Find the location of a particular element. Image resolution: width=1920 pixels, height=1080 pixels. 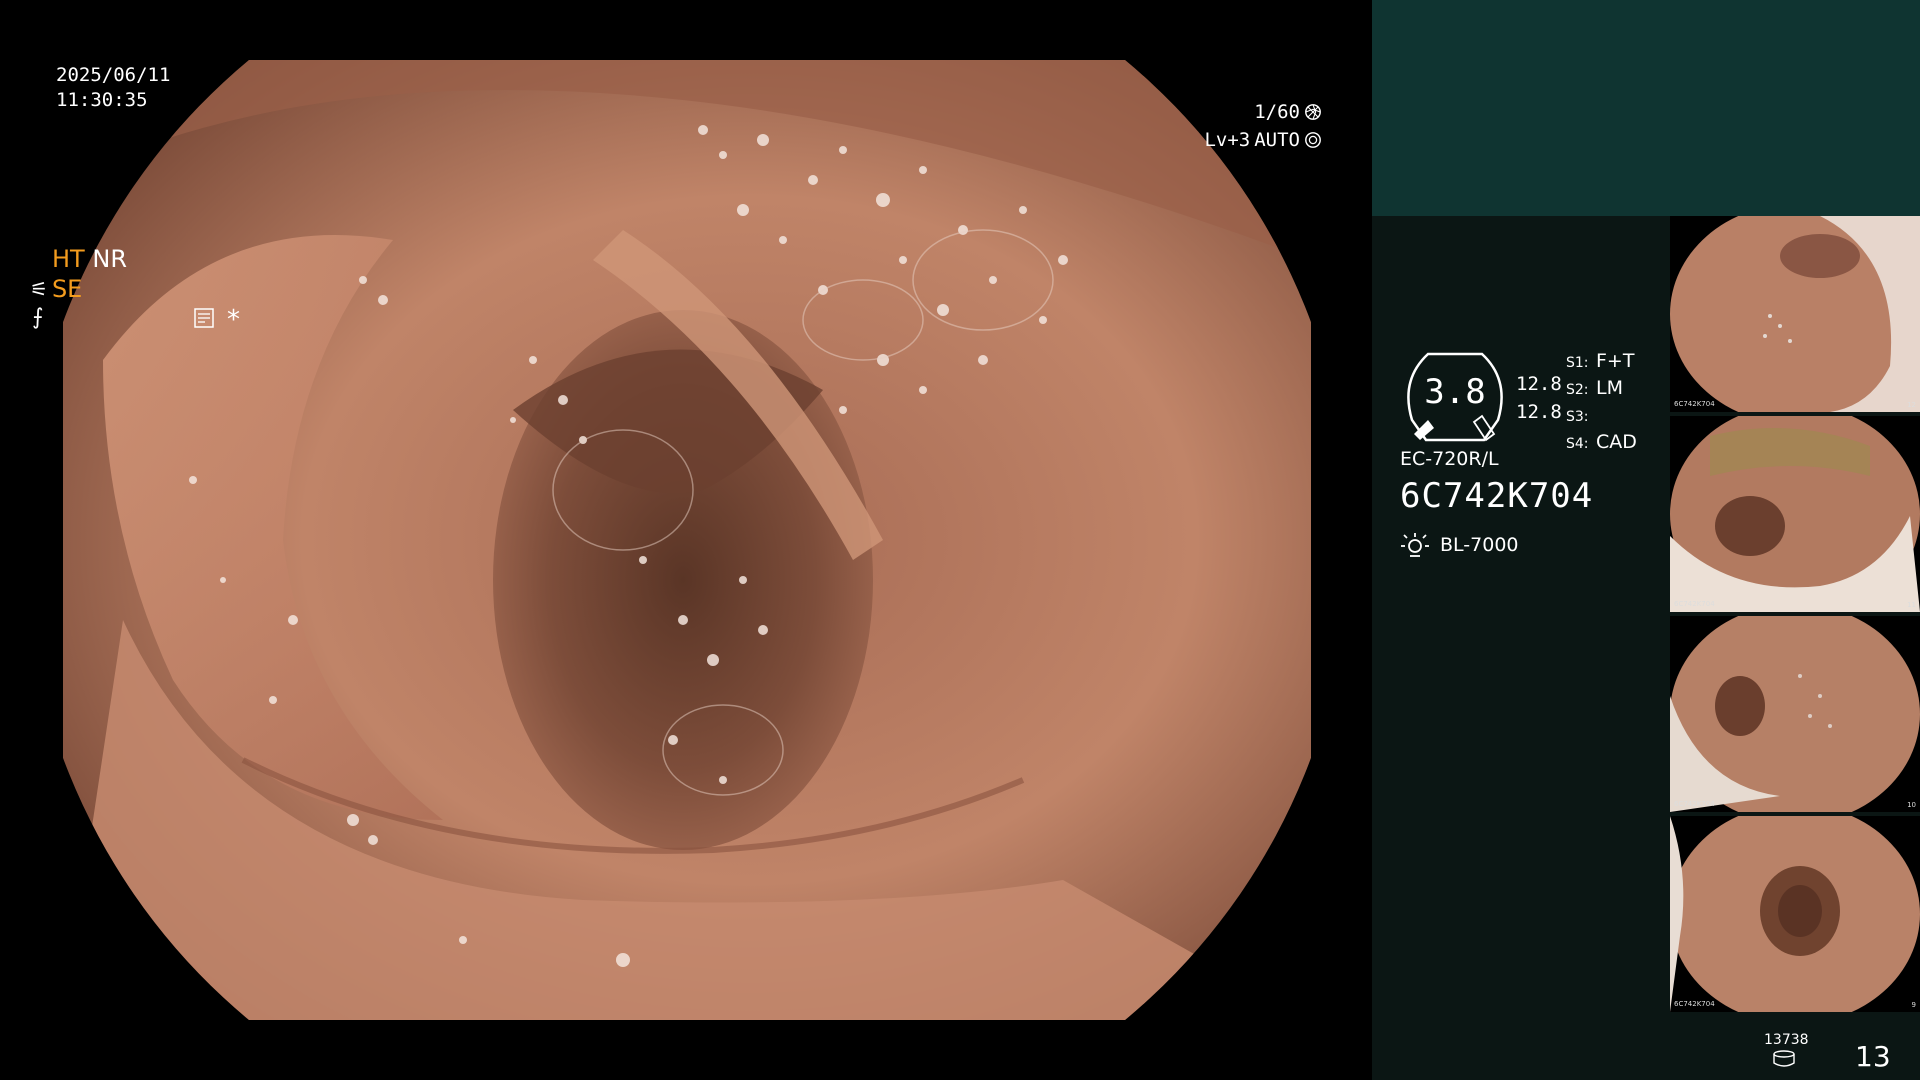

thumbnail-index: 9 is located at coordinates (1913, 1005).